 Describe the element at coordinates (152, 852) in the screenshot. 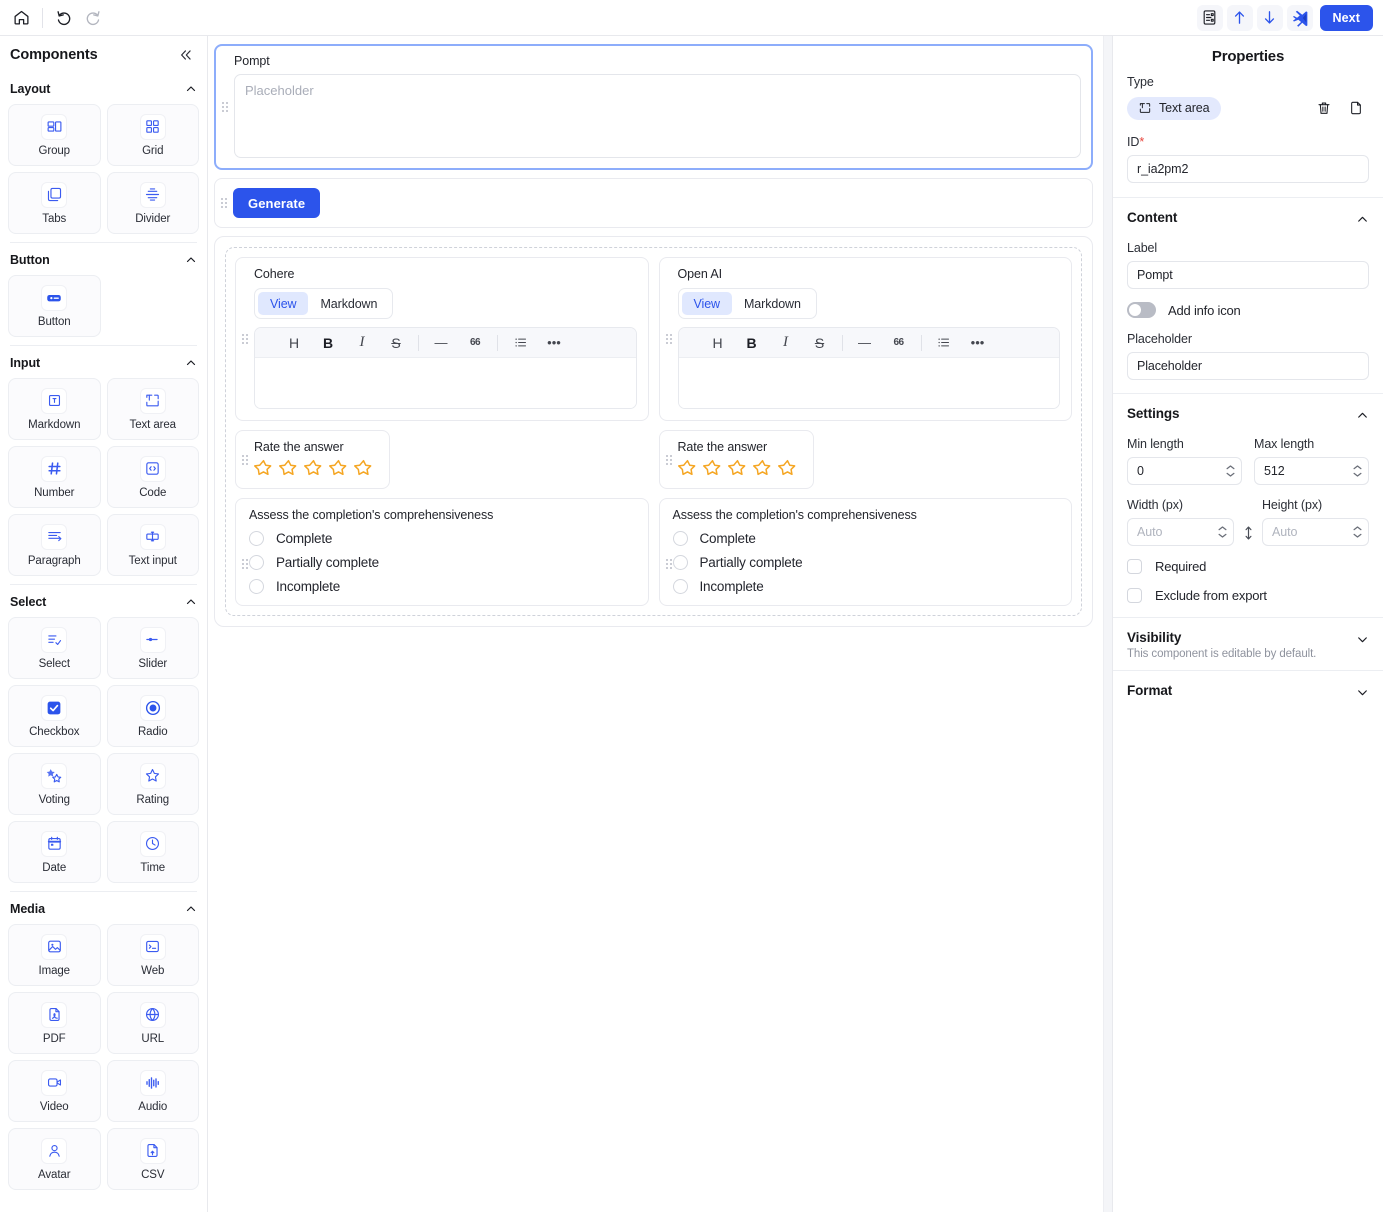

I see `component-tile-time: Time` at that location.